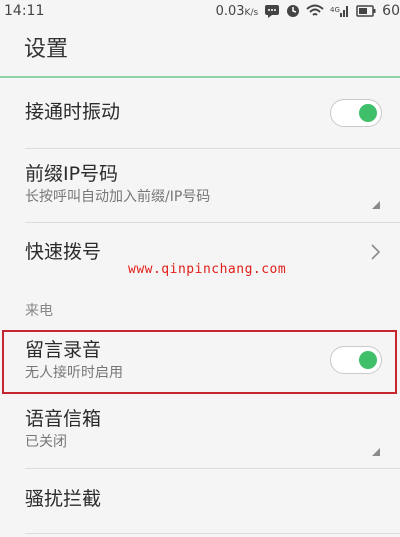 The image size is (400, 537). What do you see at coordinates (118, 197) in the screenshot?
I see `setting-subtitle: 长按呼叫自动加入前缀/IP号码` at bounding box center [118, 197].